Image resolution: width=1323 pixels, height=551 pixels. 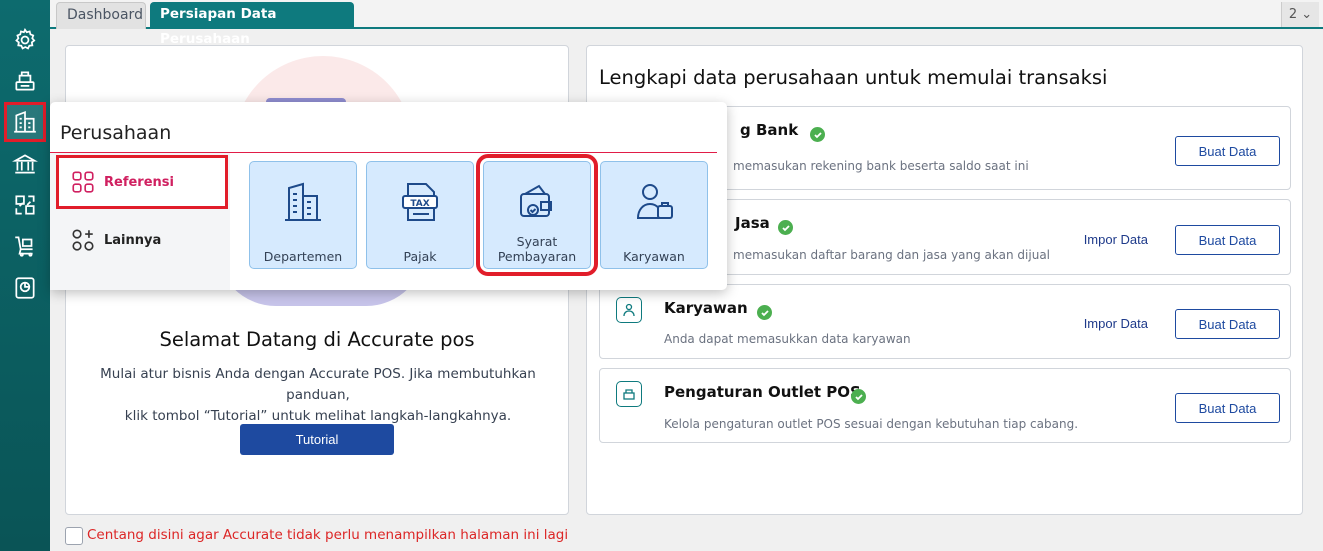 I want to click on tax-document-icon: TAX, so click(x=420, y=202).